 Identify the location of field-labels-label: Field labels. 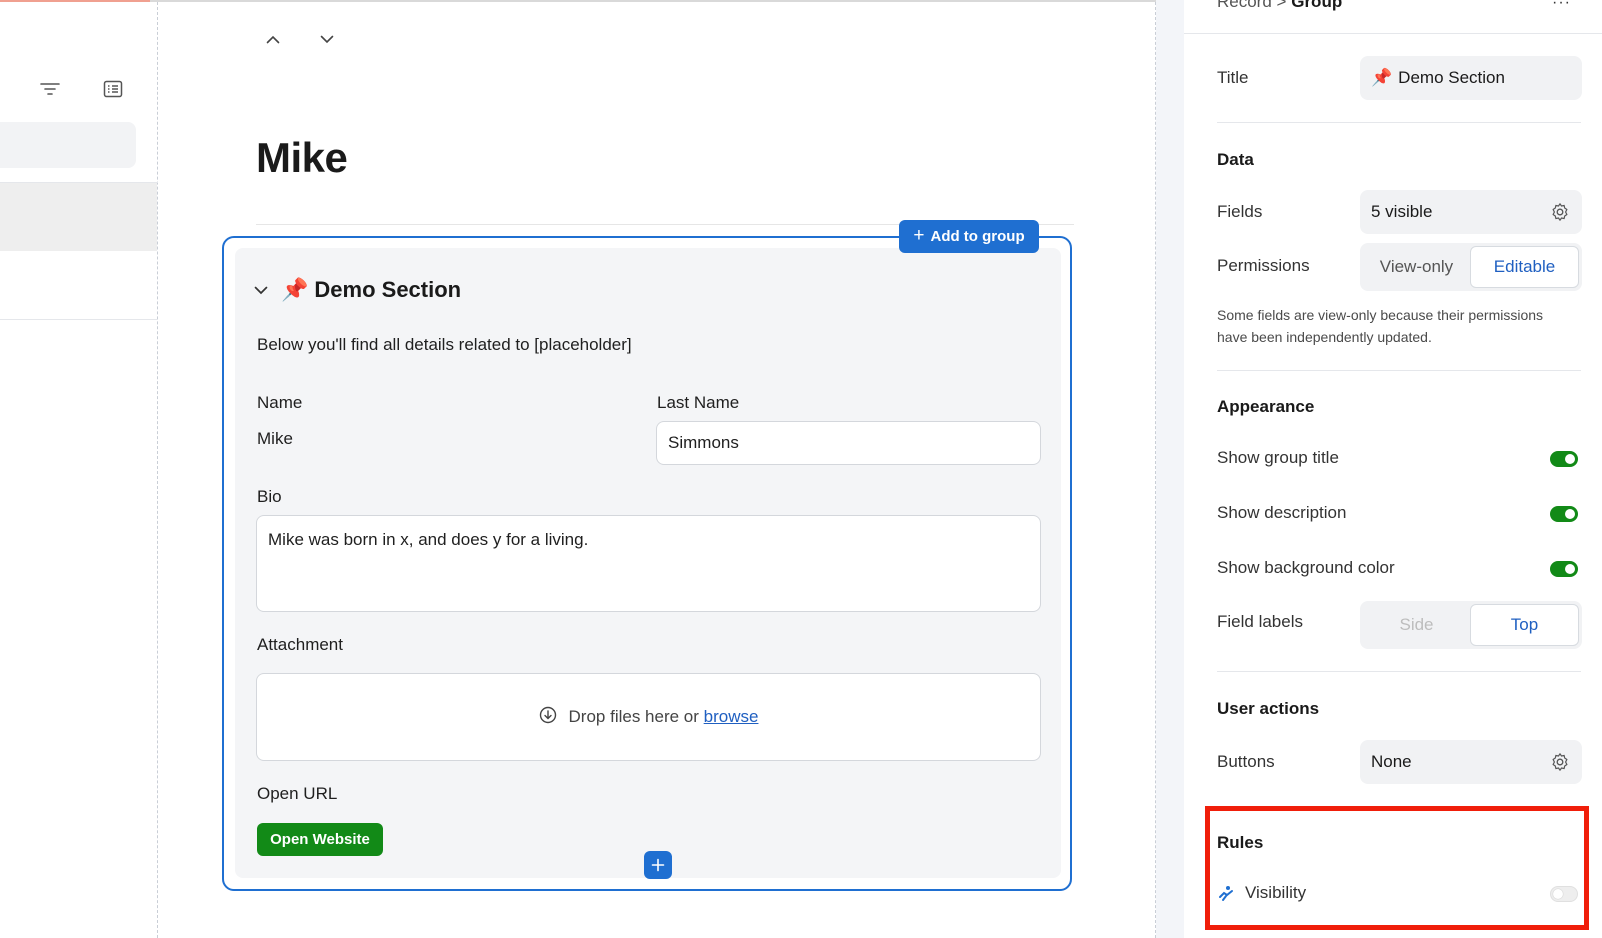
(1260, 621).